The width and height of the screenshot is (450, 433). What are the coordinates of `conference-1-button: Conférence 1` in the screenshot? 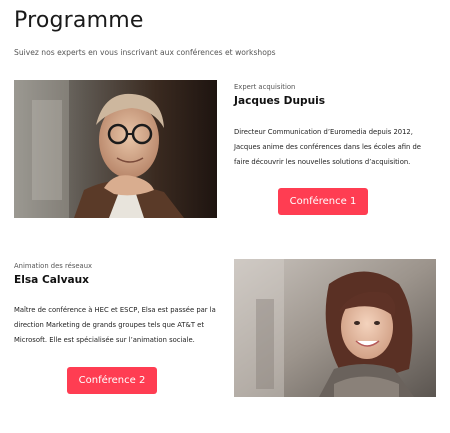 It's located at (323, 201).